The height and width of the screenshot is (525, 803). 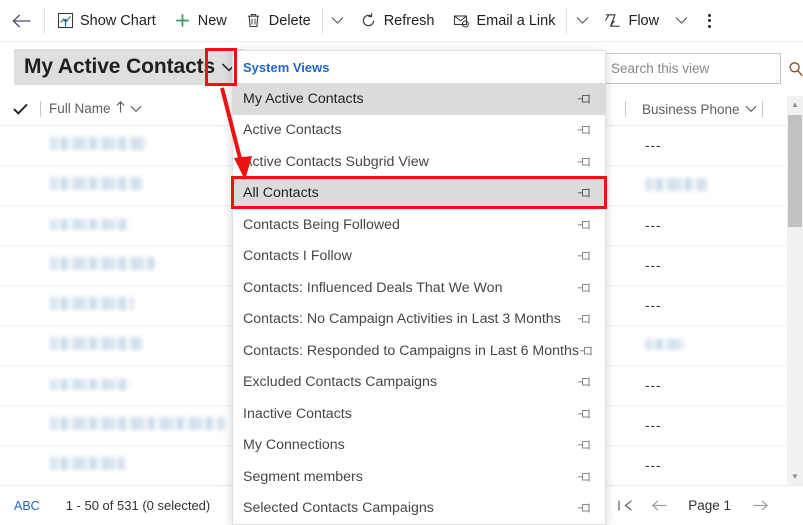 What do you see at coordinates (625, 506) in the screenshot?
I see `first-page-icon` at bounding box center [625, 506].